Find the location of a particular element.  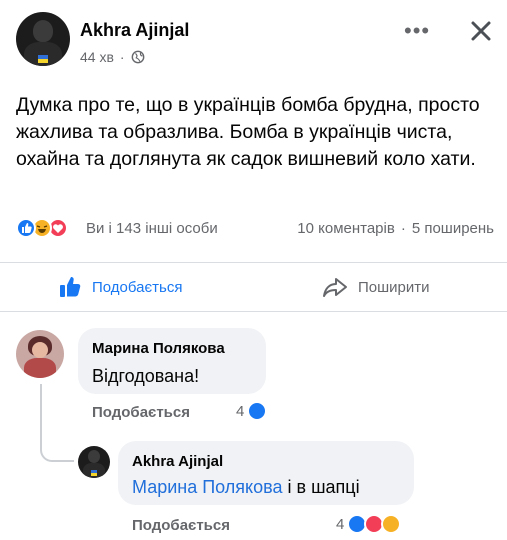

commenter-avatar is located at coordinates (40, 354).